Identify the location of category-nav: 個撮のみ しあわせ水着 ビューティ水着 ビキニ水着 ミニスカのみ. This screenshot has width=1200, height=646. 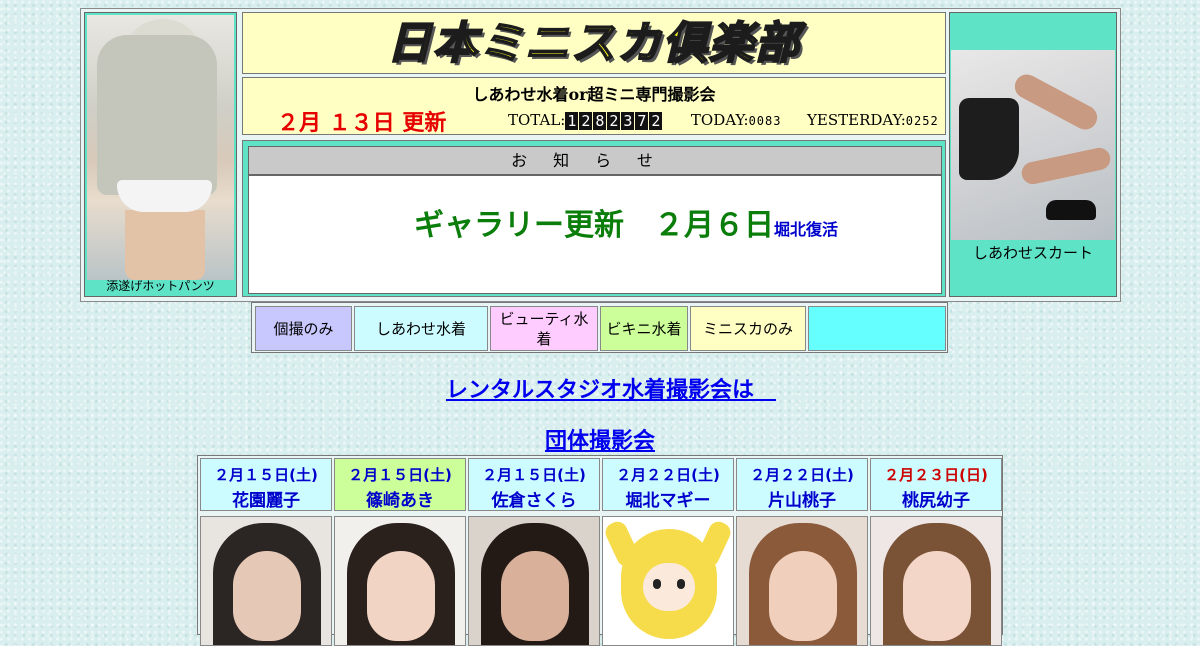
(599, 327).